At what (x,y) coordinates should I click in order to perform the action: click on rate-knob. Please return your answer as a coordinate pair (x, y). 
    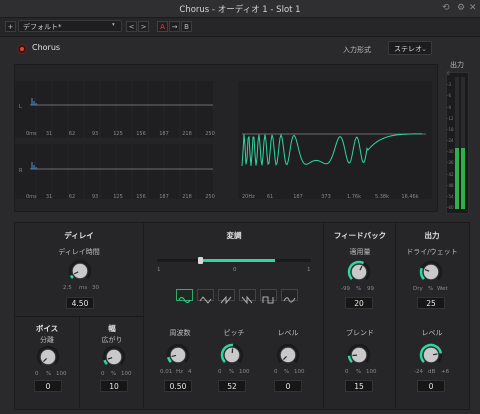
    Looking at the image, I should click on (178, 355).